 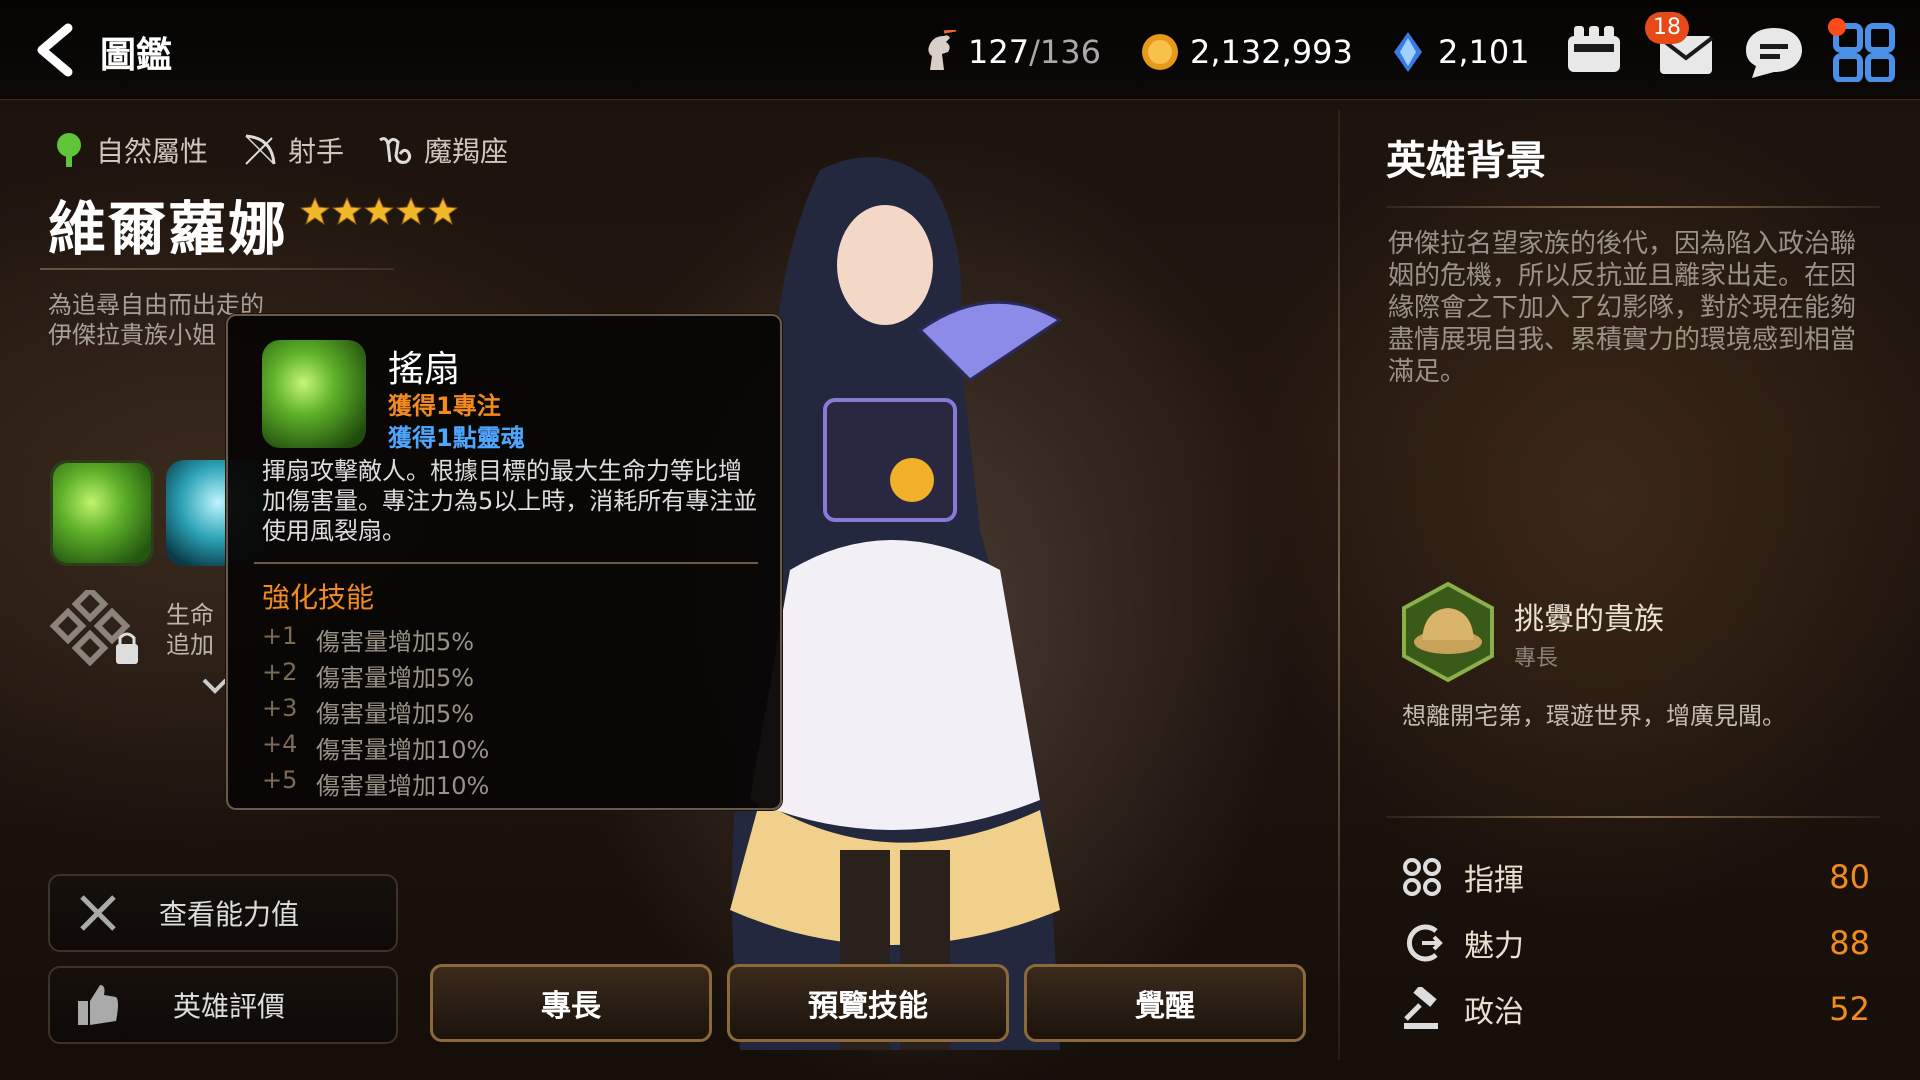 What do you see at coordinates (136, 55) in the screenshot?
I see `page-title: 圖鑑` at bounding box center [136, 55].